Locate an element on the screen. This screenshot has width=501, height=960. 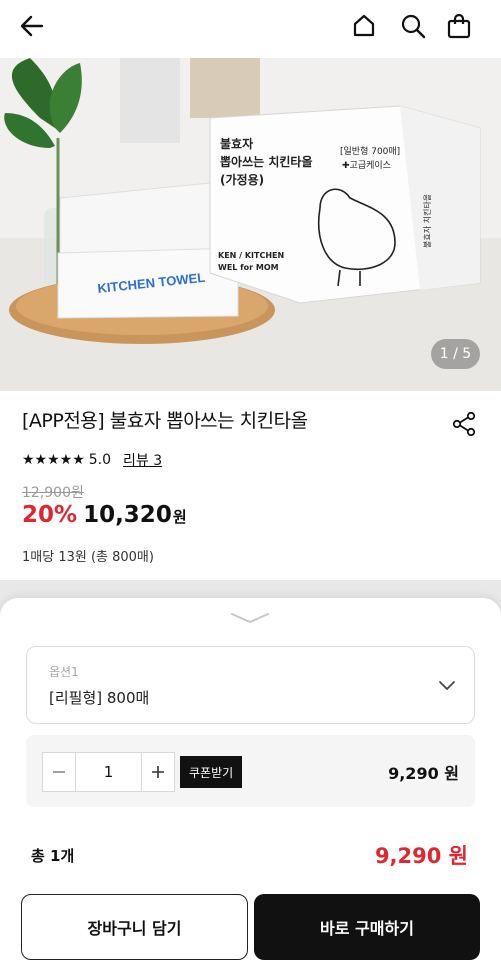
minus-icon is located at coordinates (59, 772).